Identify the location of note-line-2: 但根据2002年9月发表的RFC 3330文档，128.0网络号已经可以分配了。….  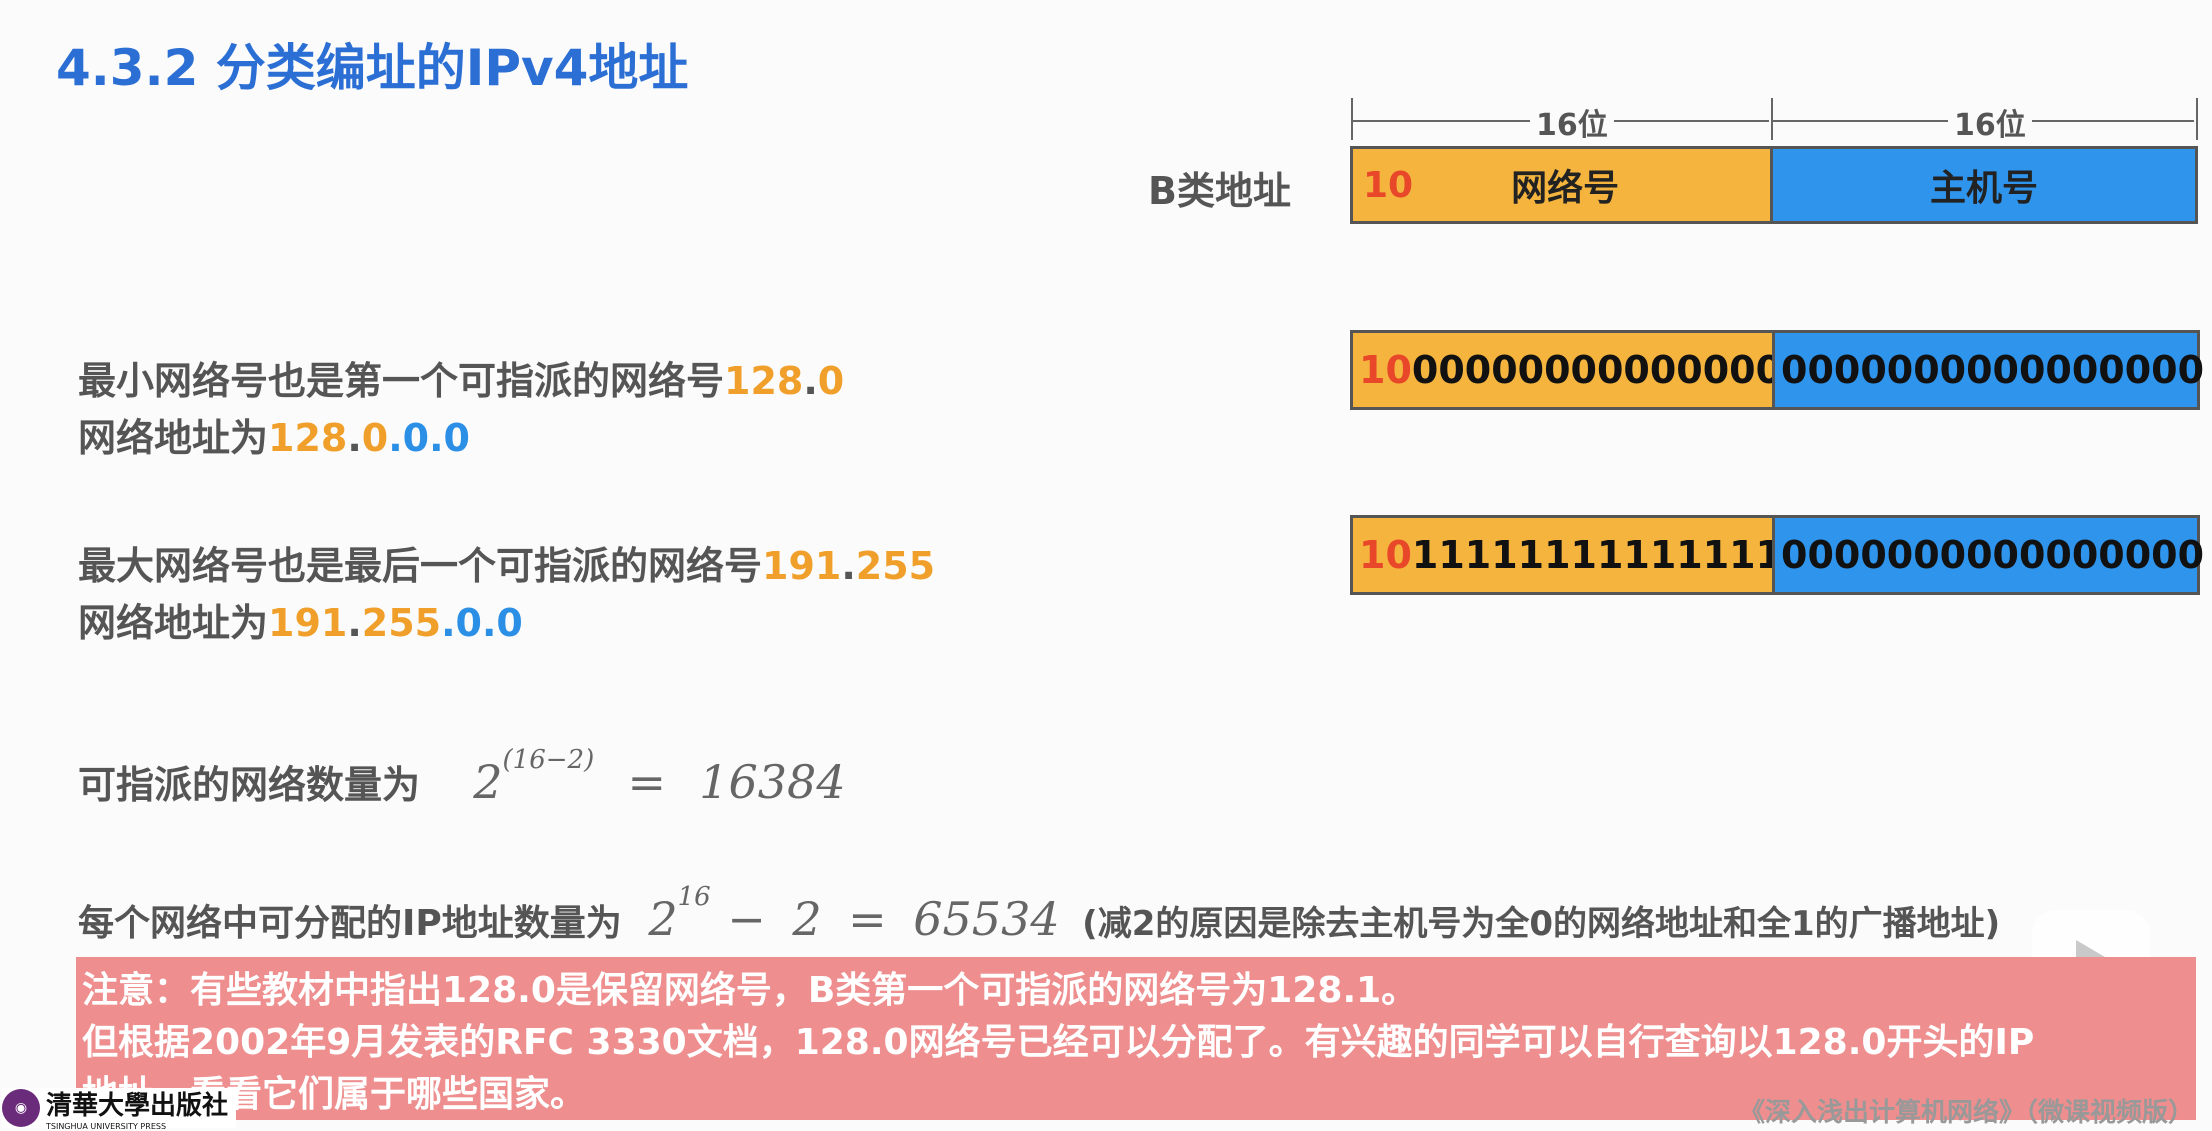
(1058, 1042).